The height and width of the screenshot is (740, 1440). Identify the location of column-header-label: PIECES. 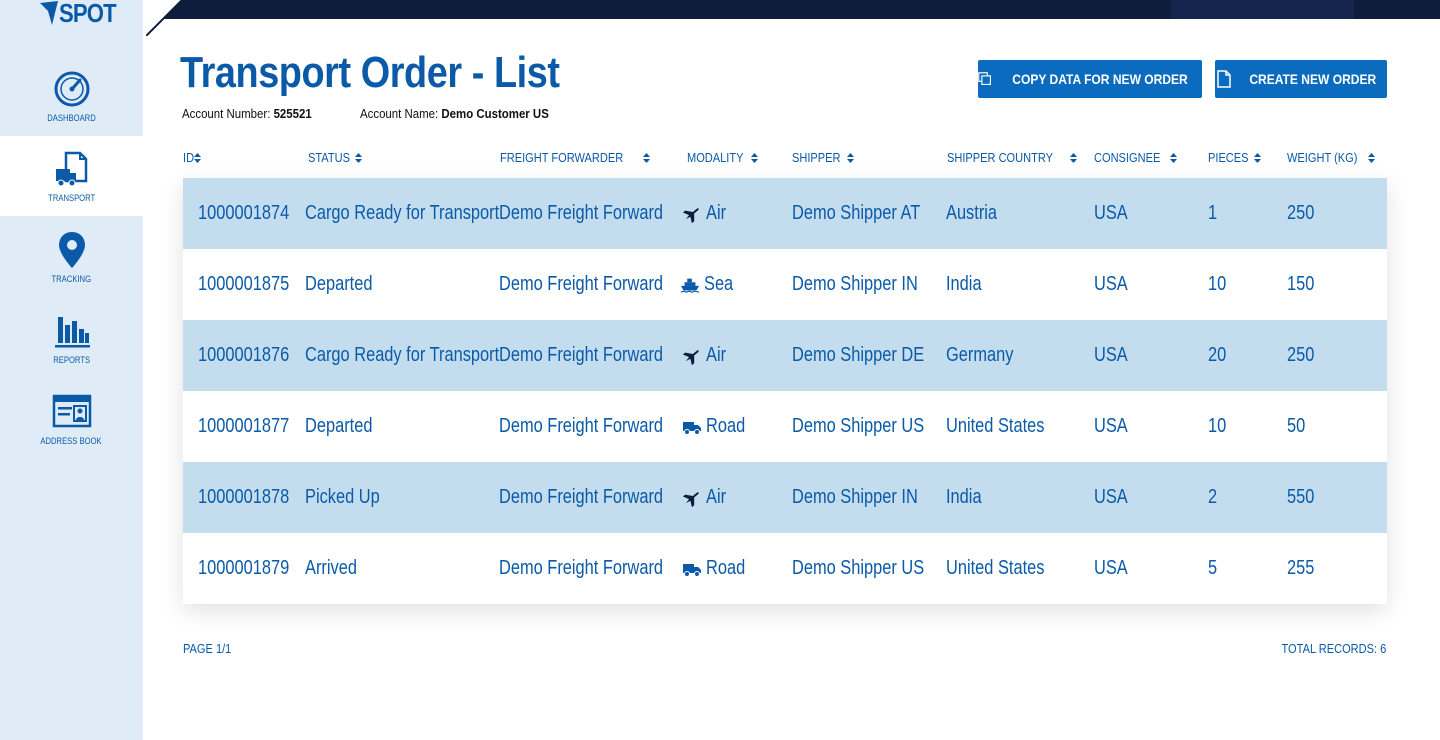
(1228, 157).